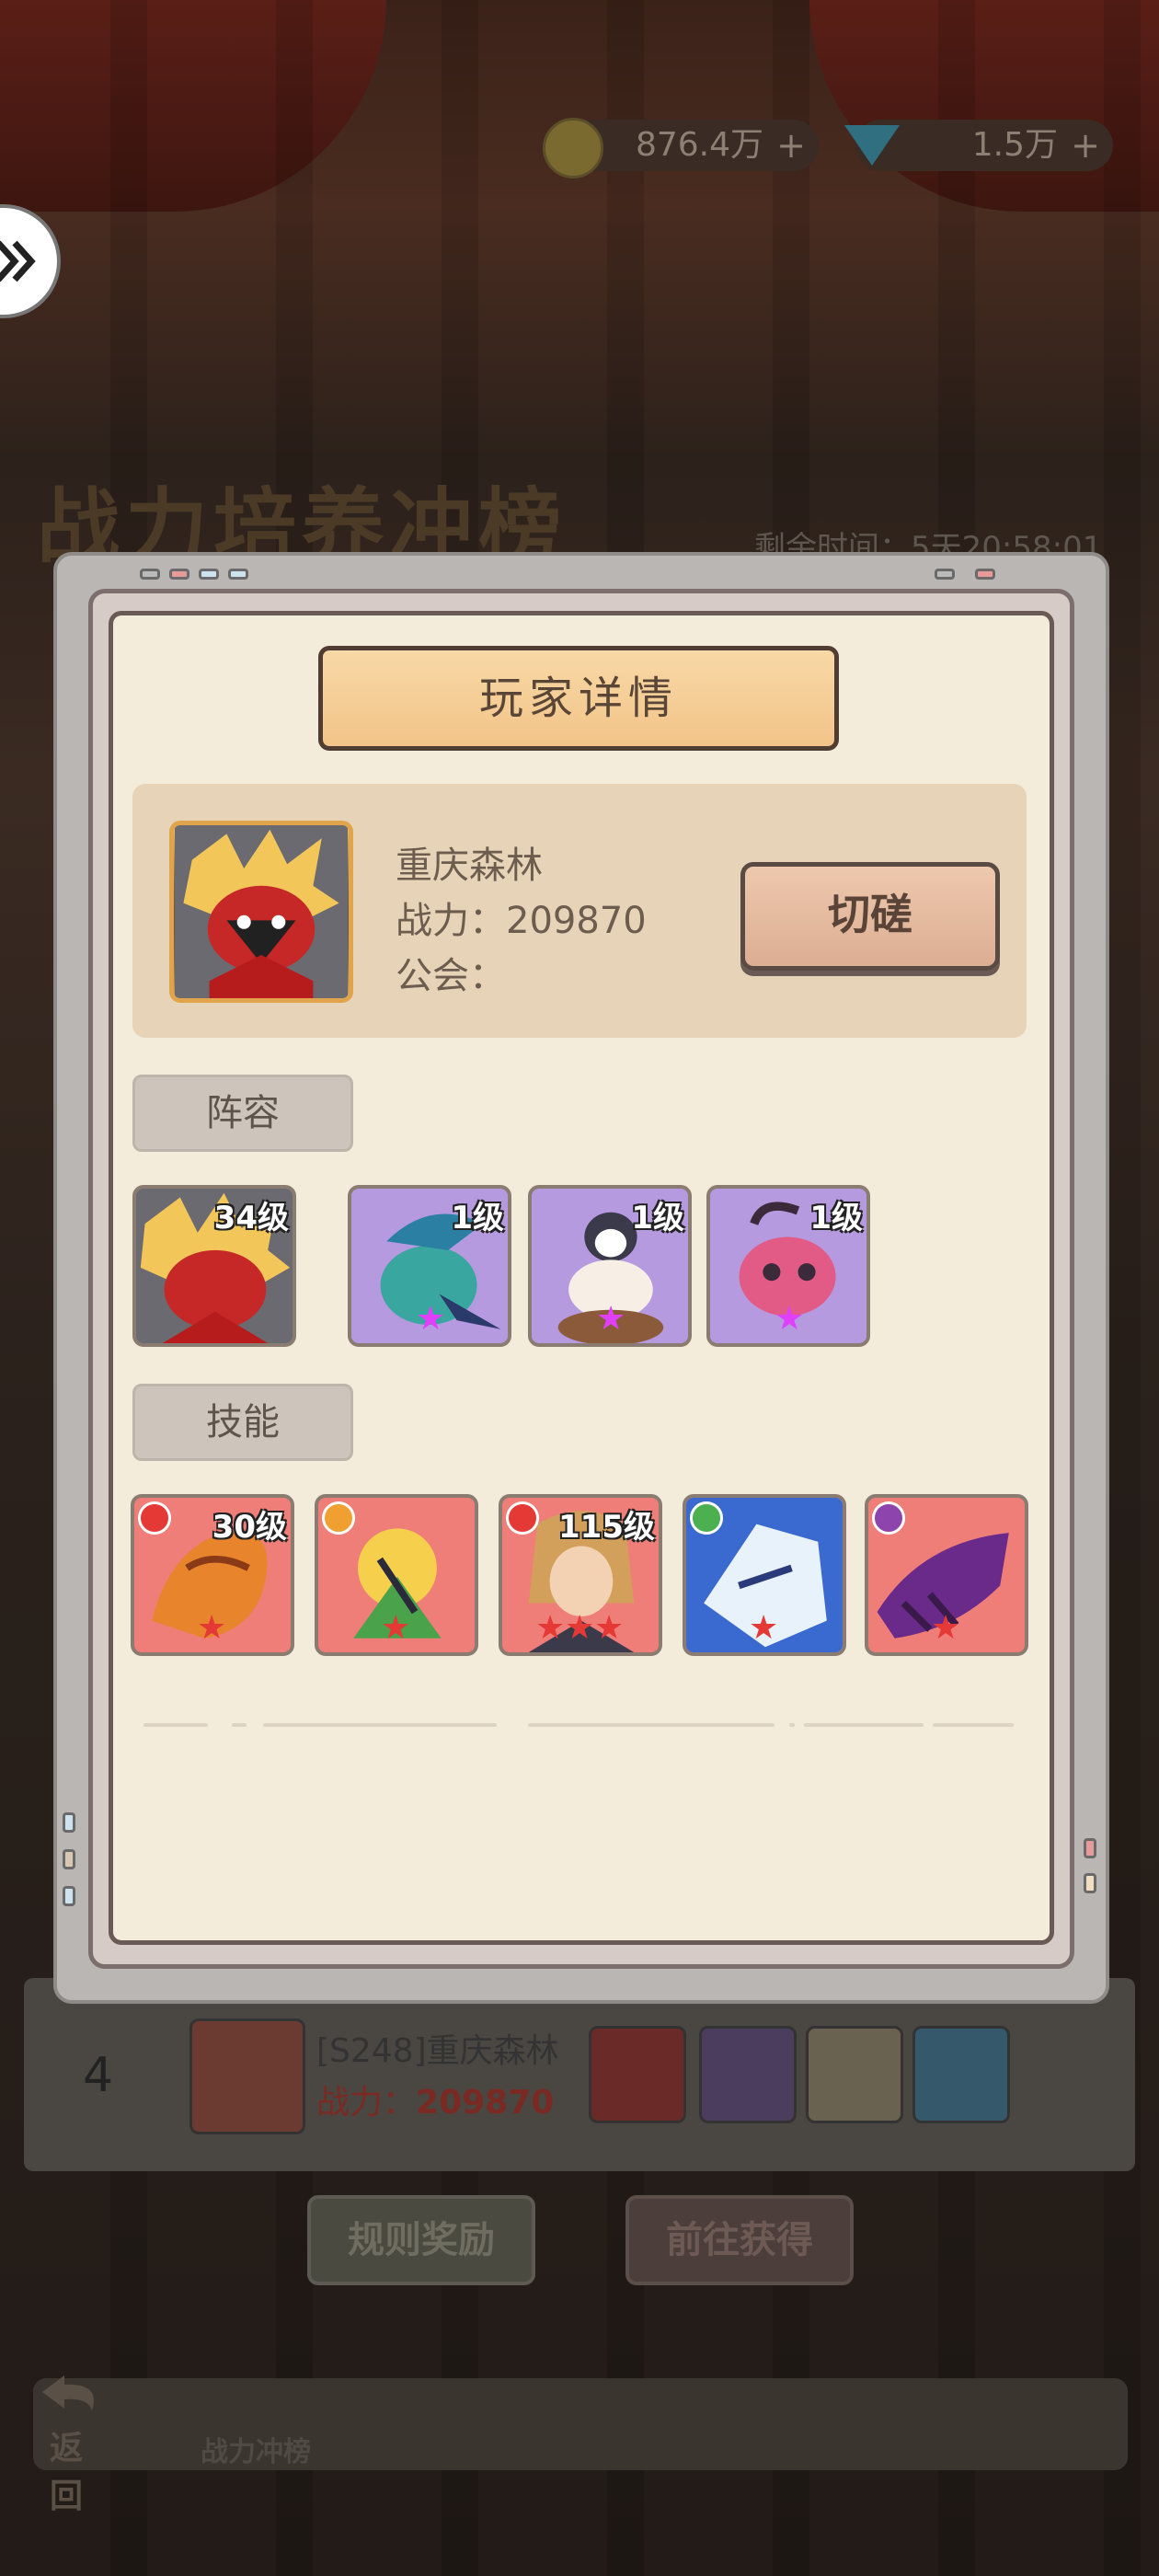  What do you see at coordinates (791, 145) in the screenshot?
I see `add-gold-button: +` at bounding box center [791, 145].